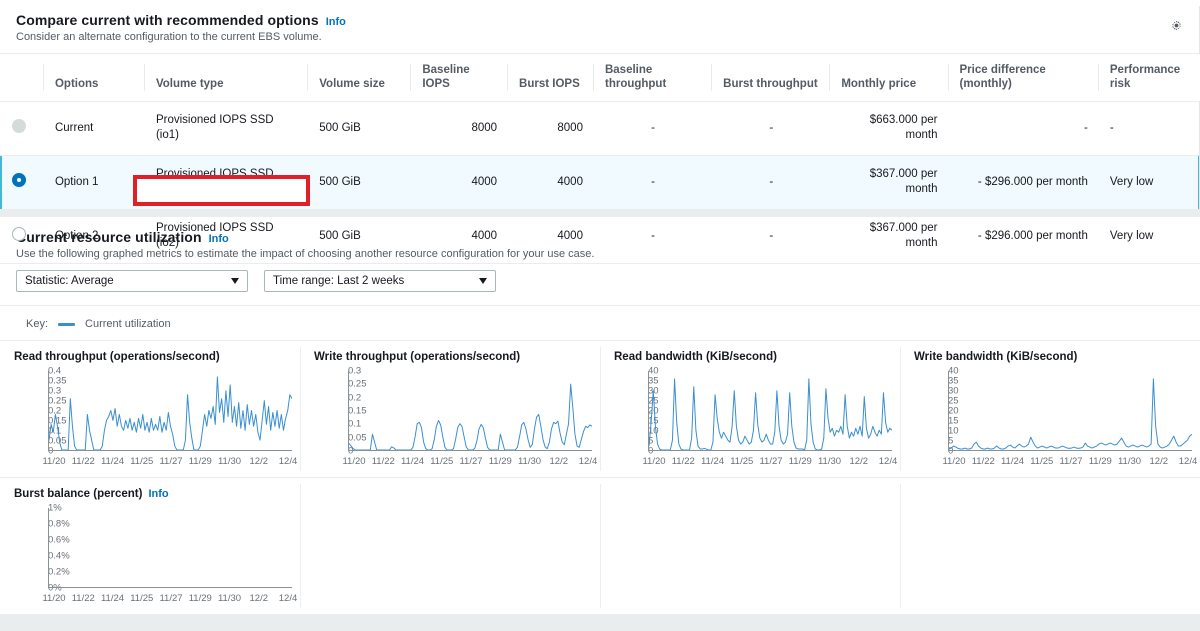 The width and height of the screenshot is (1200, 631). What do you see at coordinates (93, 77) in the screenshot?
I see `column-header-options: Options` at bounding box center [93, 77].